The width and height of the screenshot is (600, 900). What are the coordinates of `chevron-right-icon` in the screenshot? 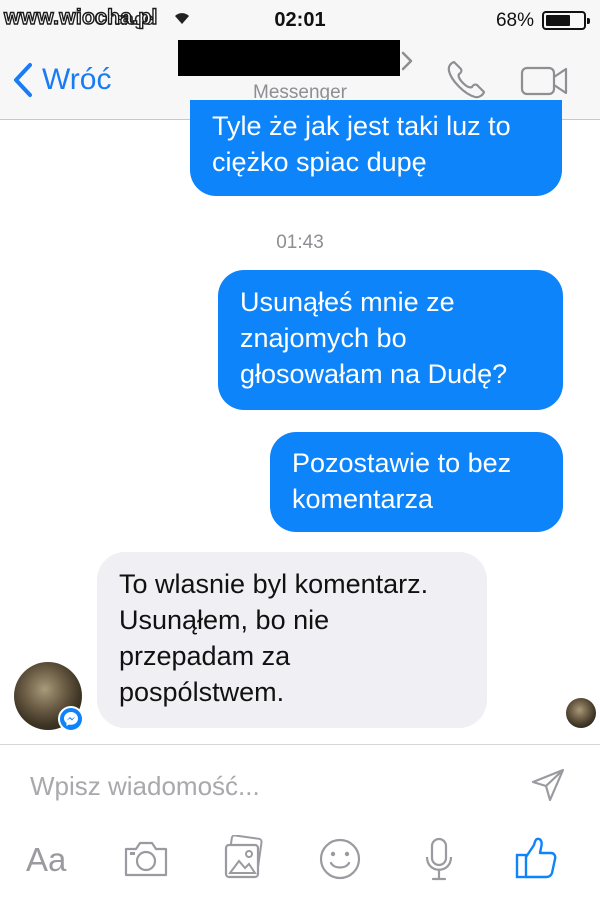 It's located at (407, 63).